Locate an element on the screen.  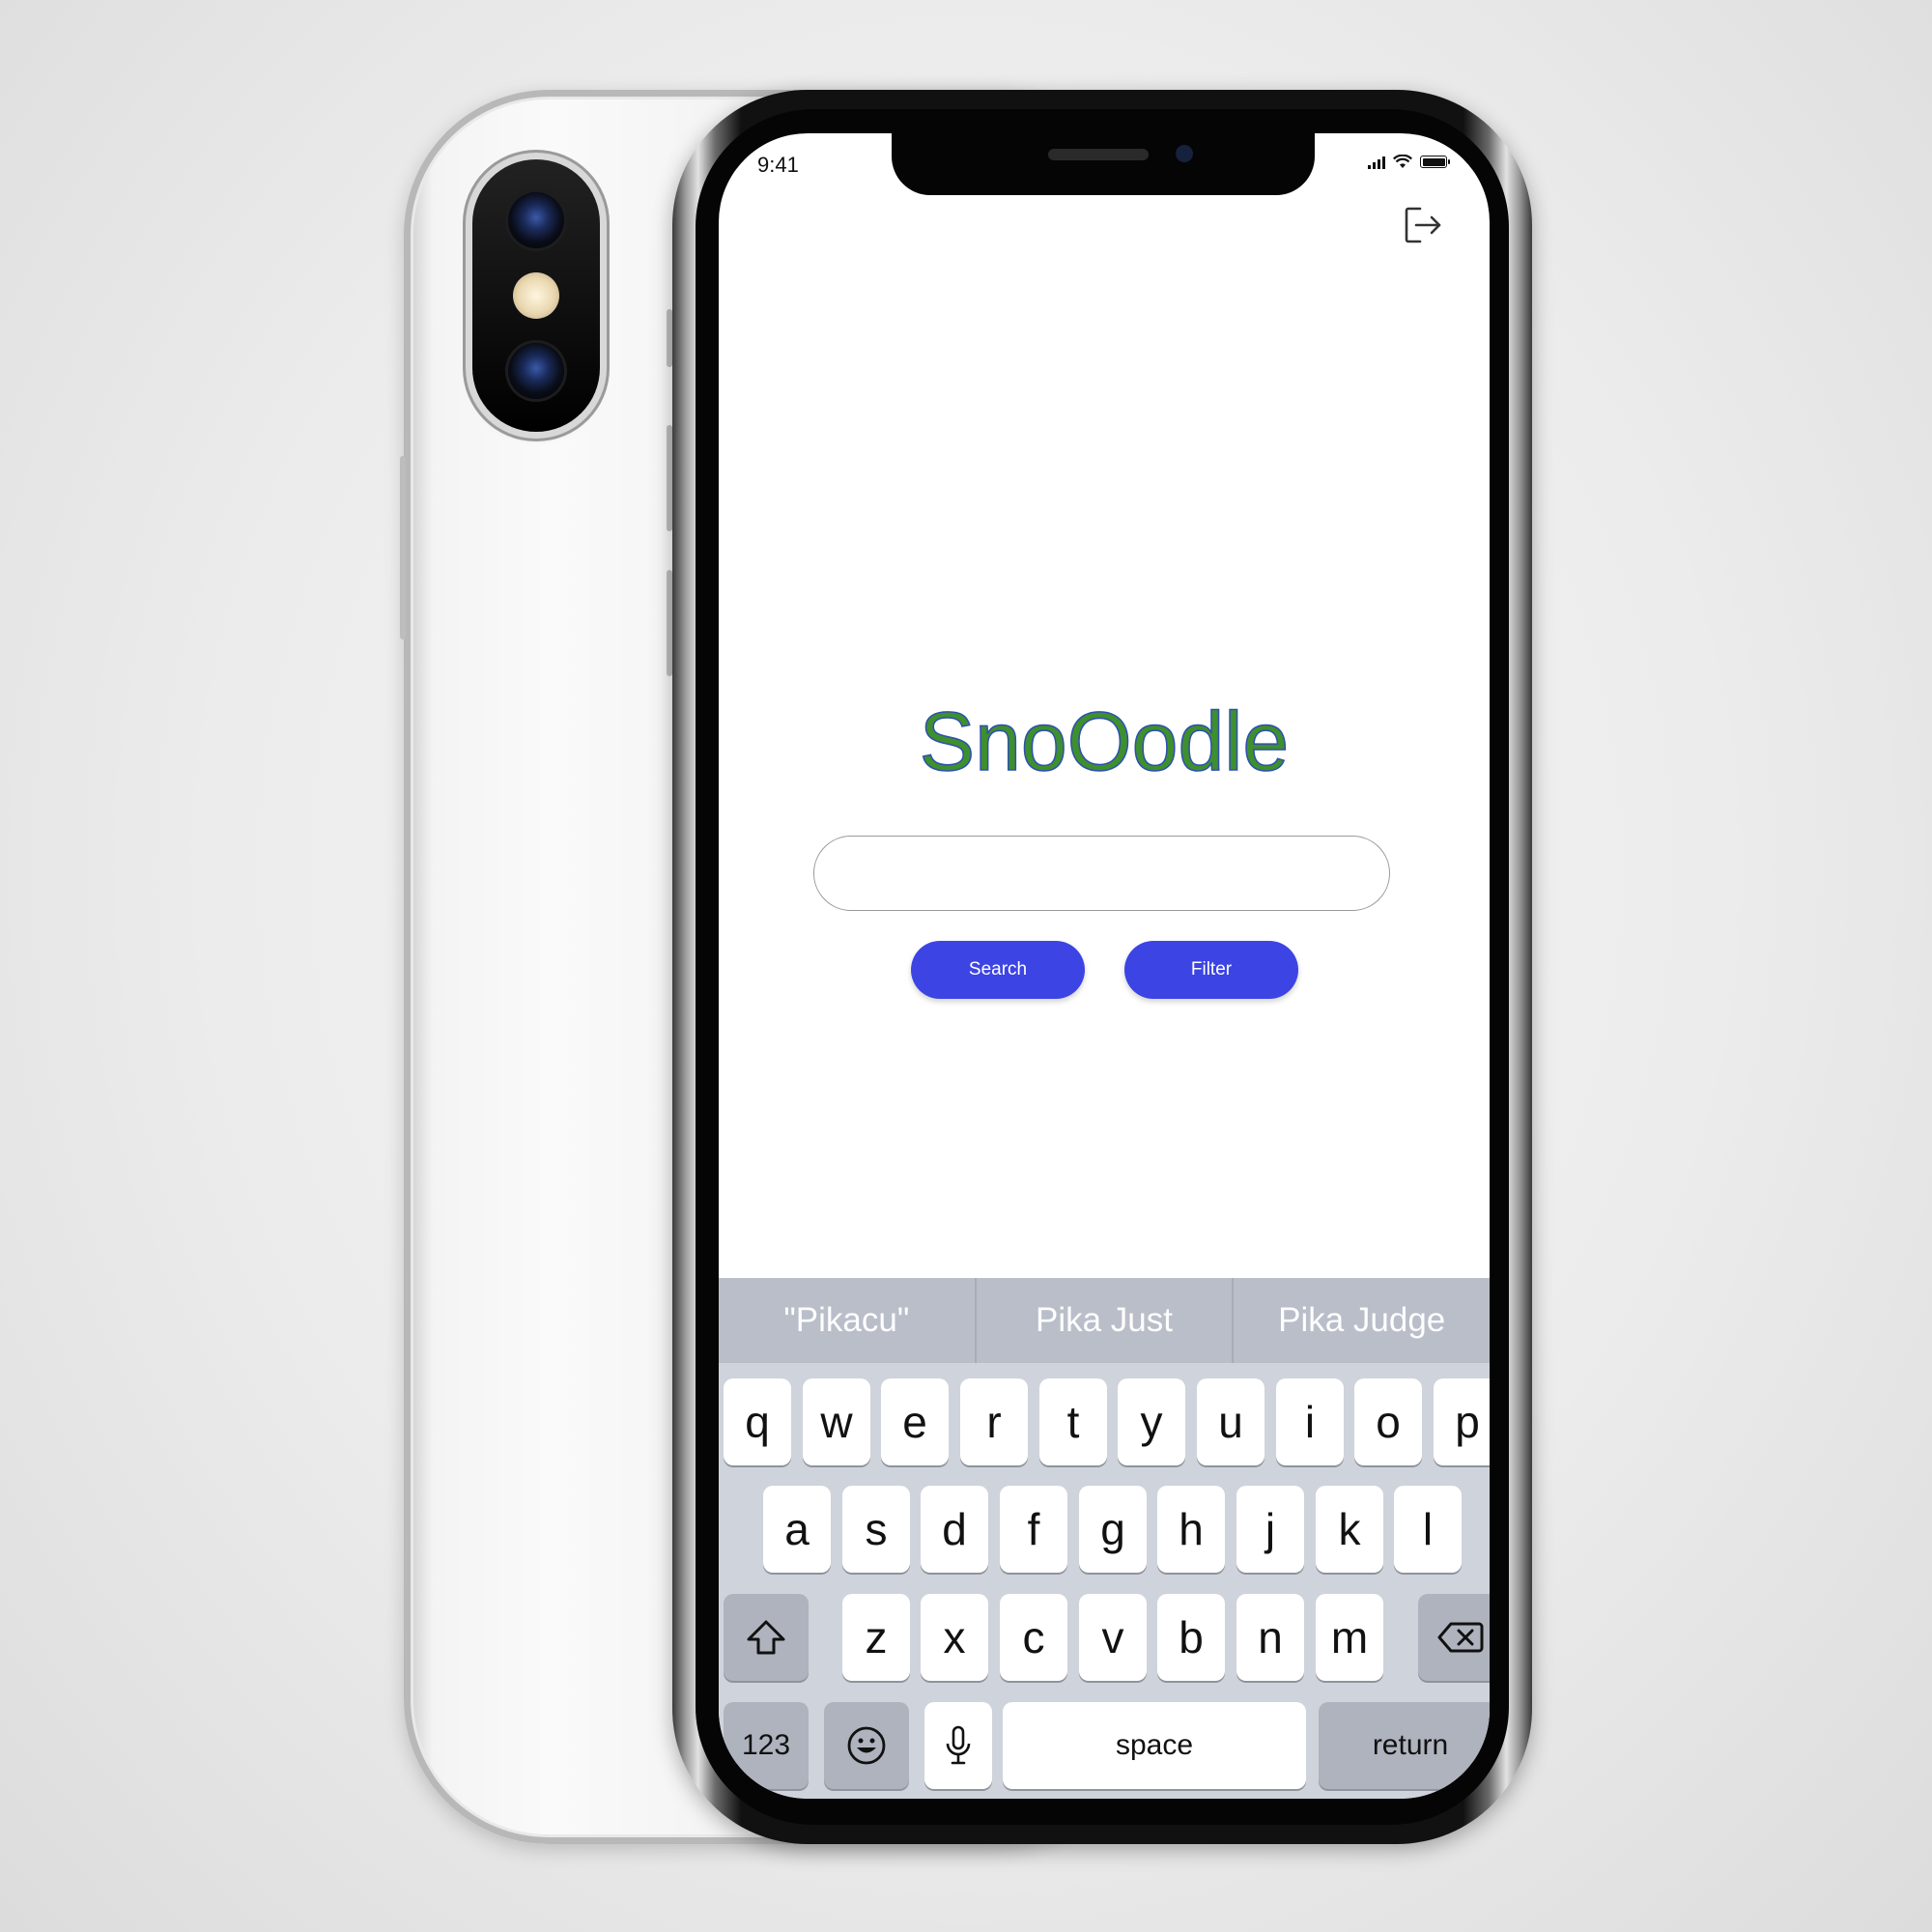
earpiece-speaker is located at coordinates (1098, 154).